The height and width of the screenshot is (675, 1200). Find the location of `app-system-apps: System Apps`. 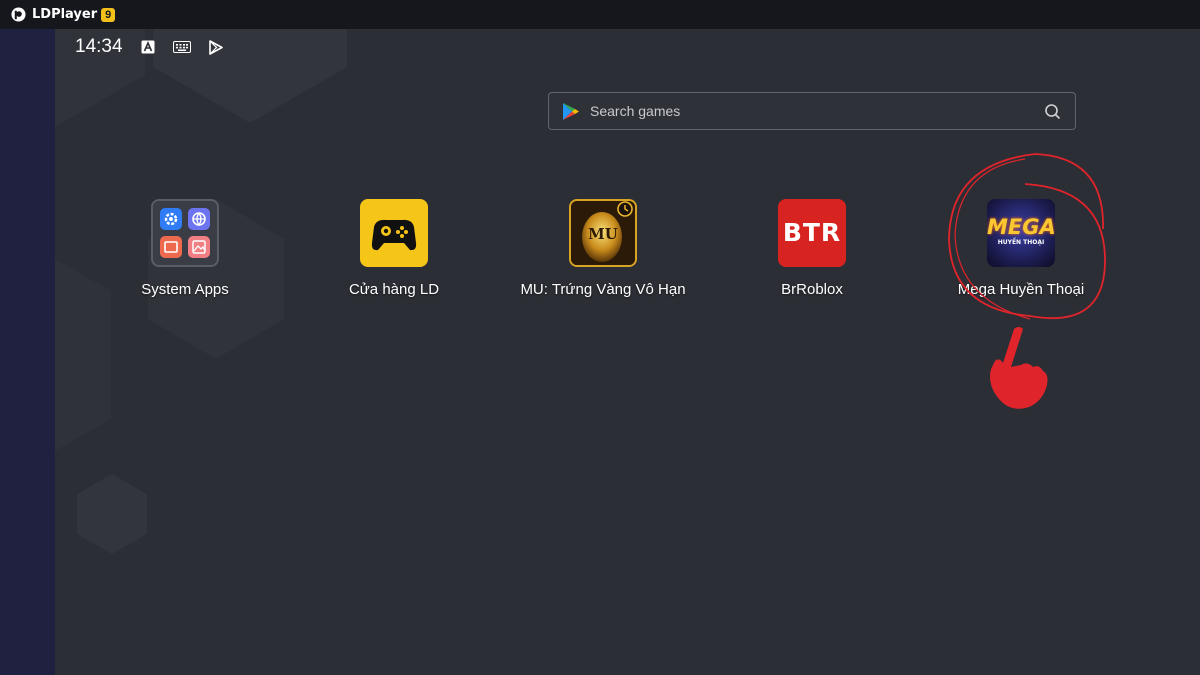

app-system-apps: System Apps is located at coordinates (185, 248).